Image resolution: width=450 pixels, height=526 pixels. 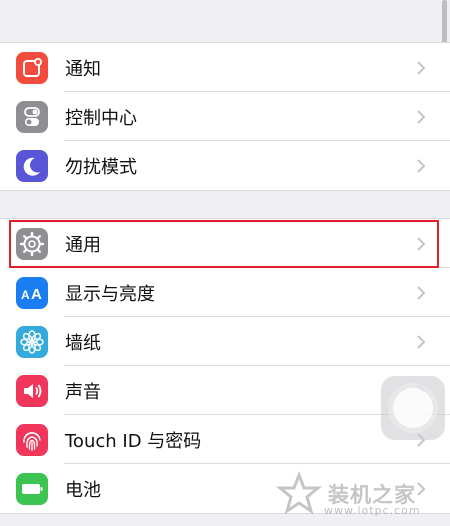 I want to click on settings-row-label: Touch ID 与密码, so click(x=133, y=441).